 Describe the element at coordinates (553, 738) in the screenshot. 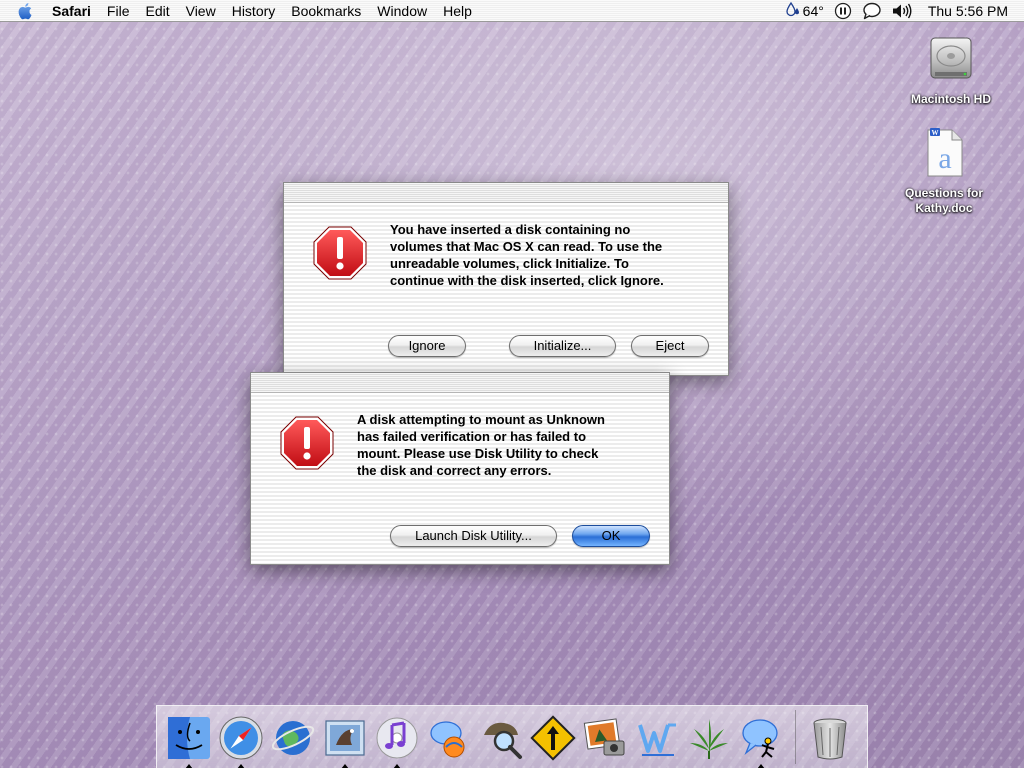

I see `network-utility-icon` at that location.